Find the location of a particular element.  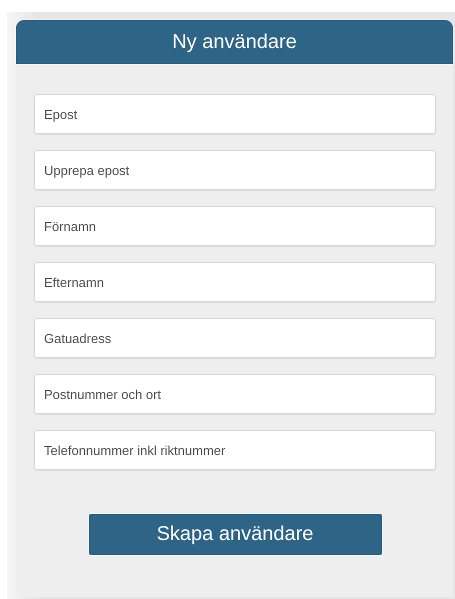

input-field: Telefonnummer inkl riktnummer is located at coordinates (235, 450).